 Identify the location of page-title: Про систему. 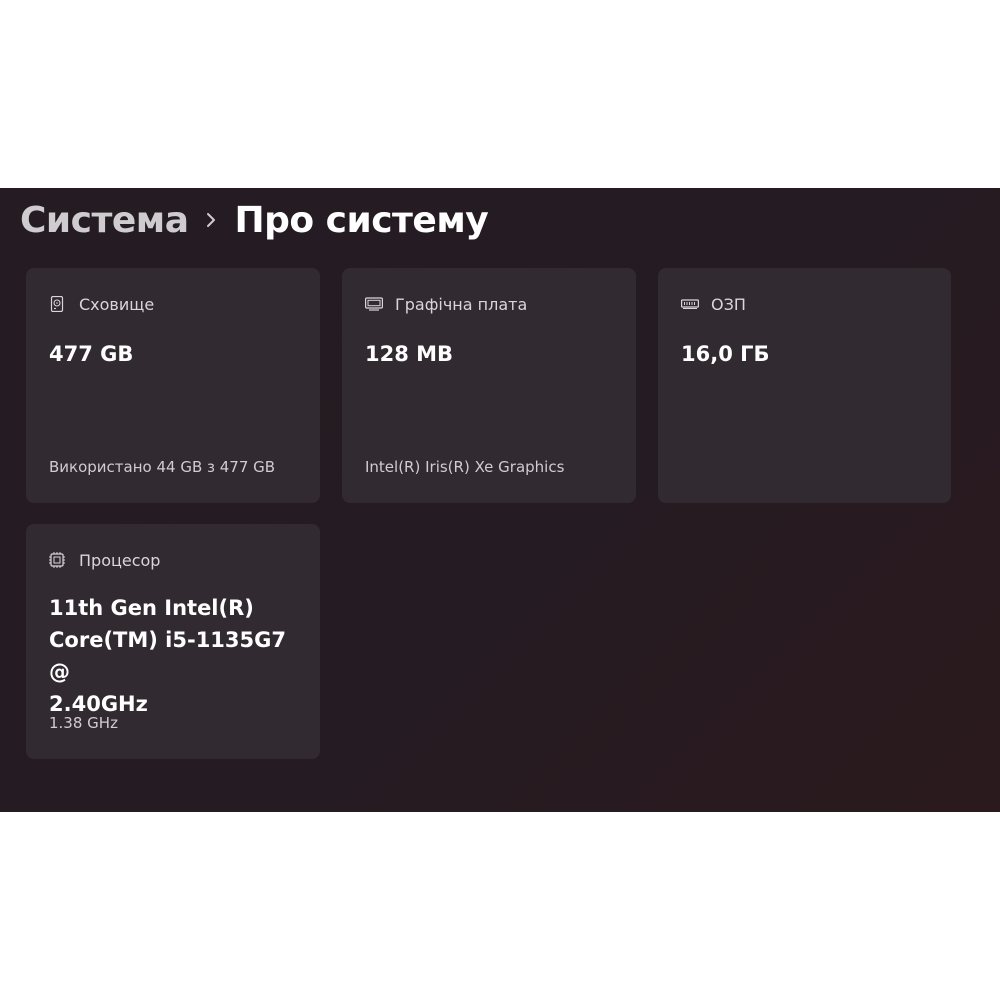
(361, 220).